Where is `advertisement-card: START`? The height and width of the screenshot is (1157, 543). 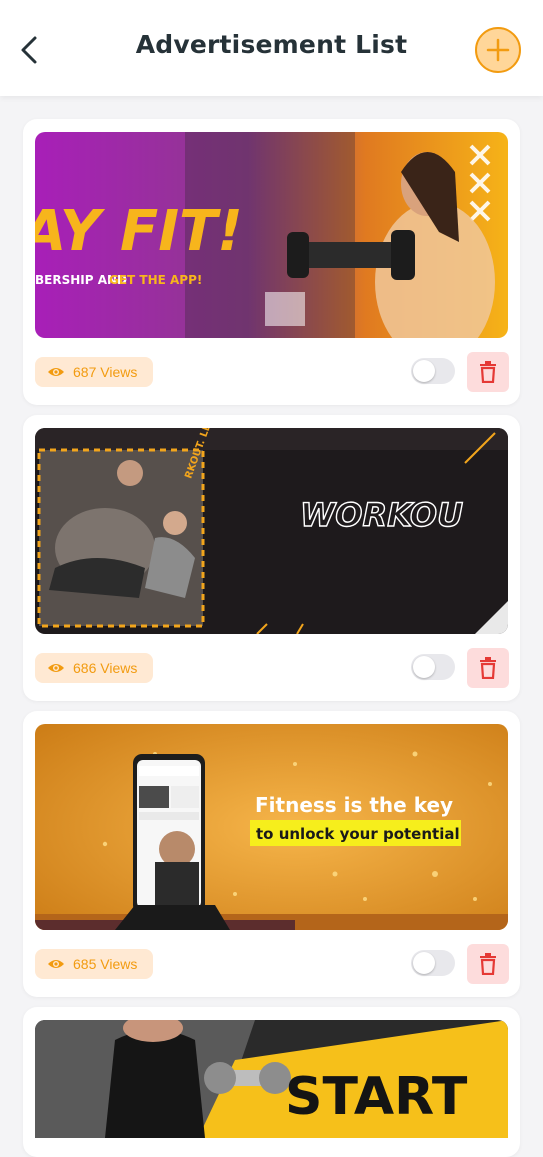
advertisement-card: START is located at coordinates (271, 1082).